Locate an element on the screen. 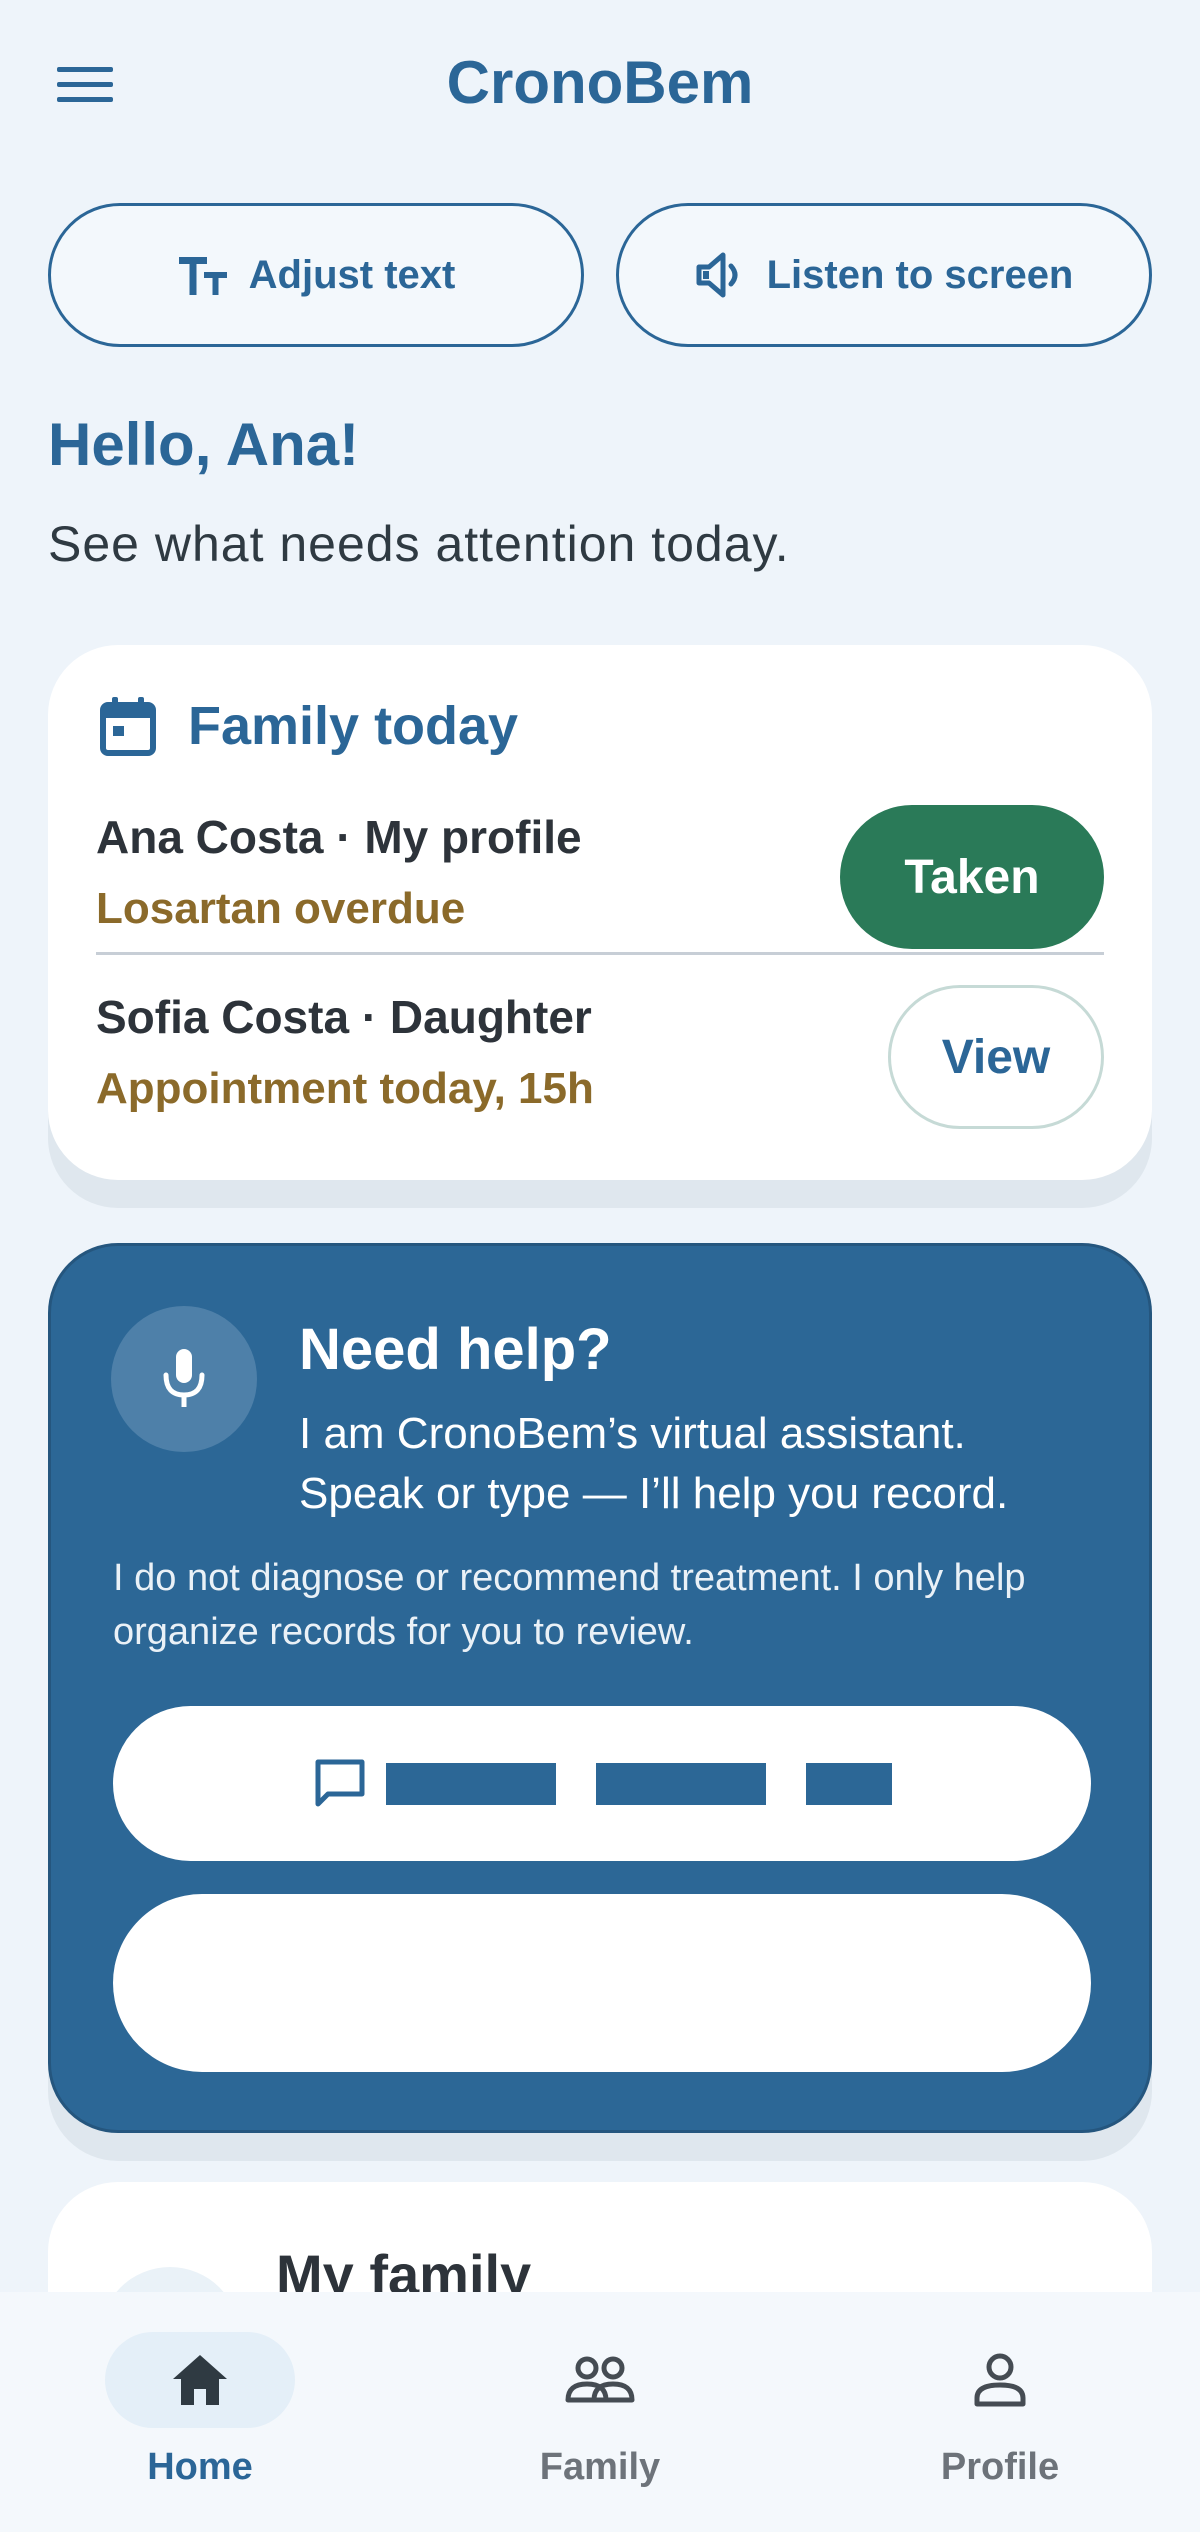 This screenshot has width=1200, height=2532. nav-profile-indicator is located at coordinates (1000, 2380).